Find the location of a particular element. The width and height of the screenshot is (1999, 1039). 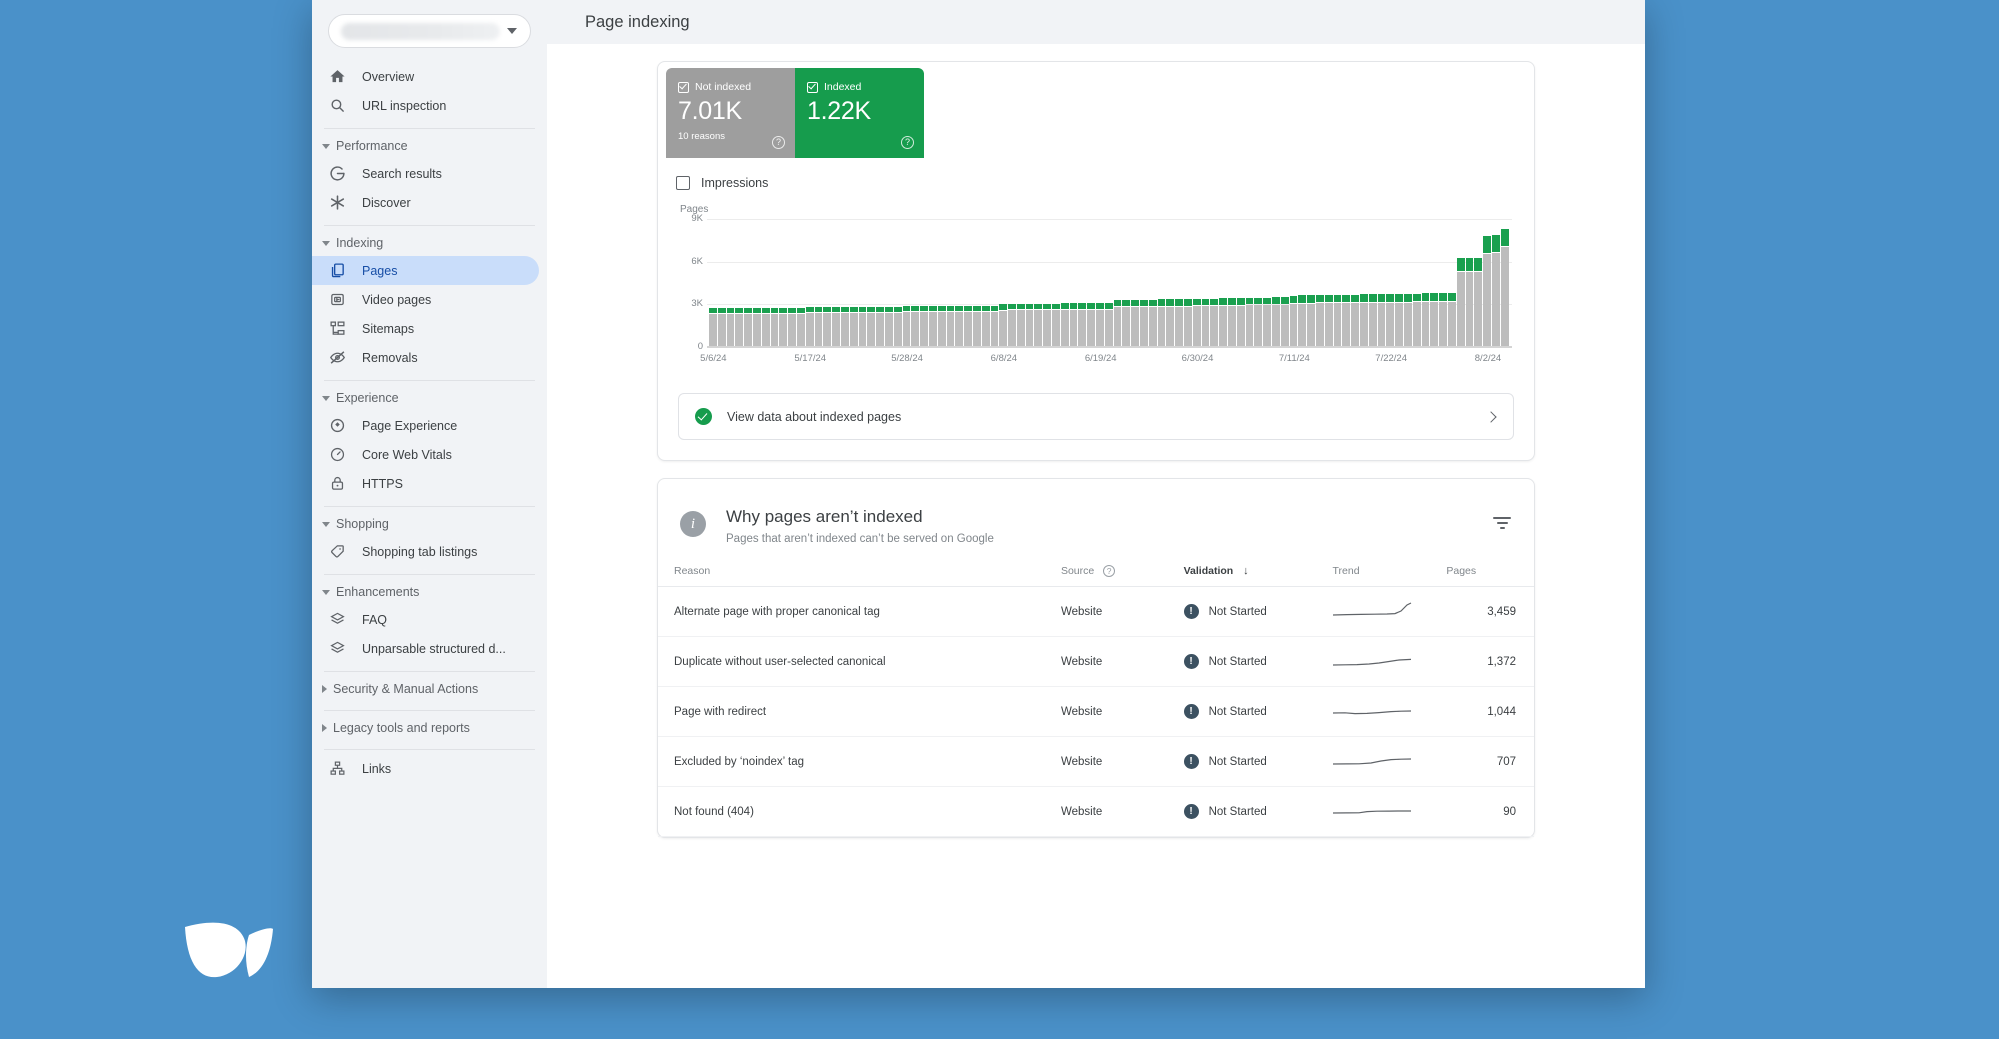

sidebar-item-search-results: Search results is located at coordinates (425, 173).